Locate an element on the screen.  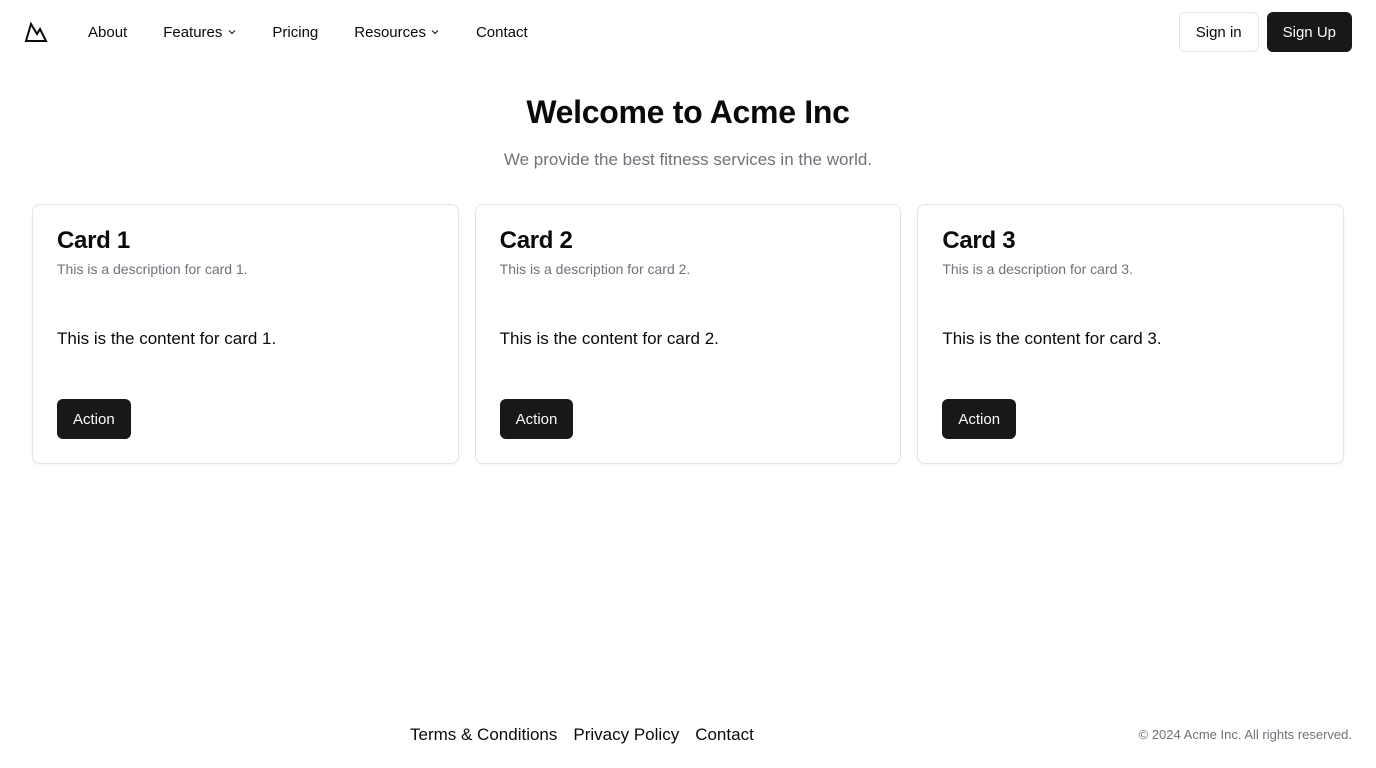
nav-about: About is located at coordinates (107, 32).